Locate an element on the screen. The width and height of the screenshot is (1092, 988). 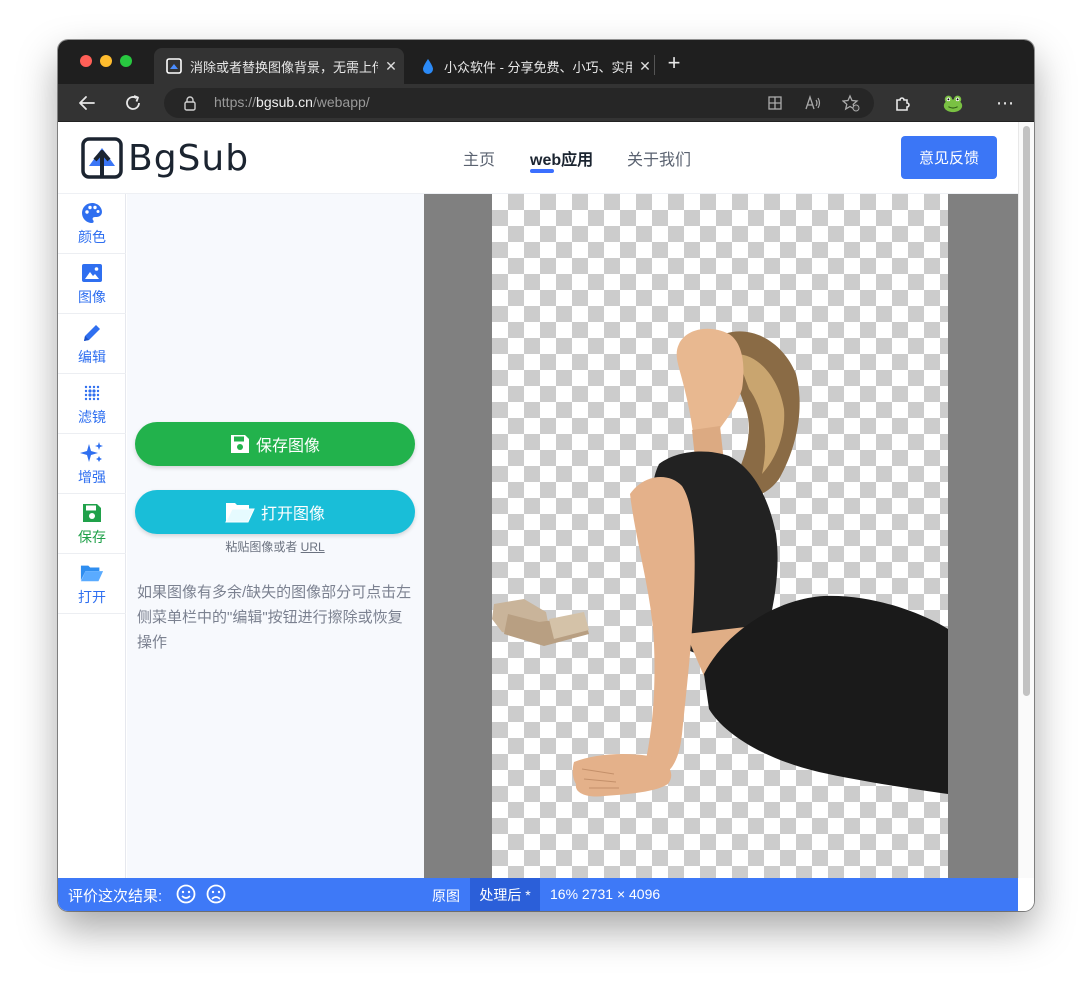
sidebar-item-image: 图像 is located at coordinates (92, 284).